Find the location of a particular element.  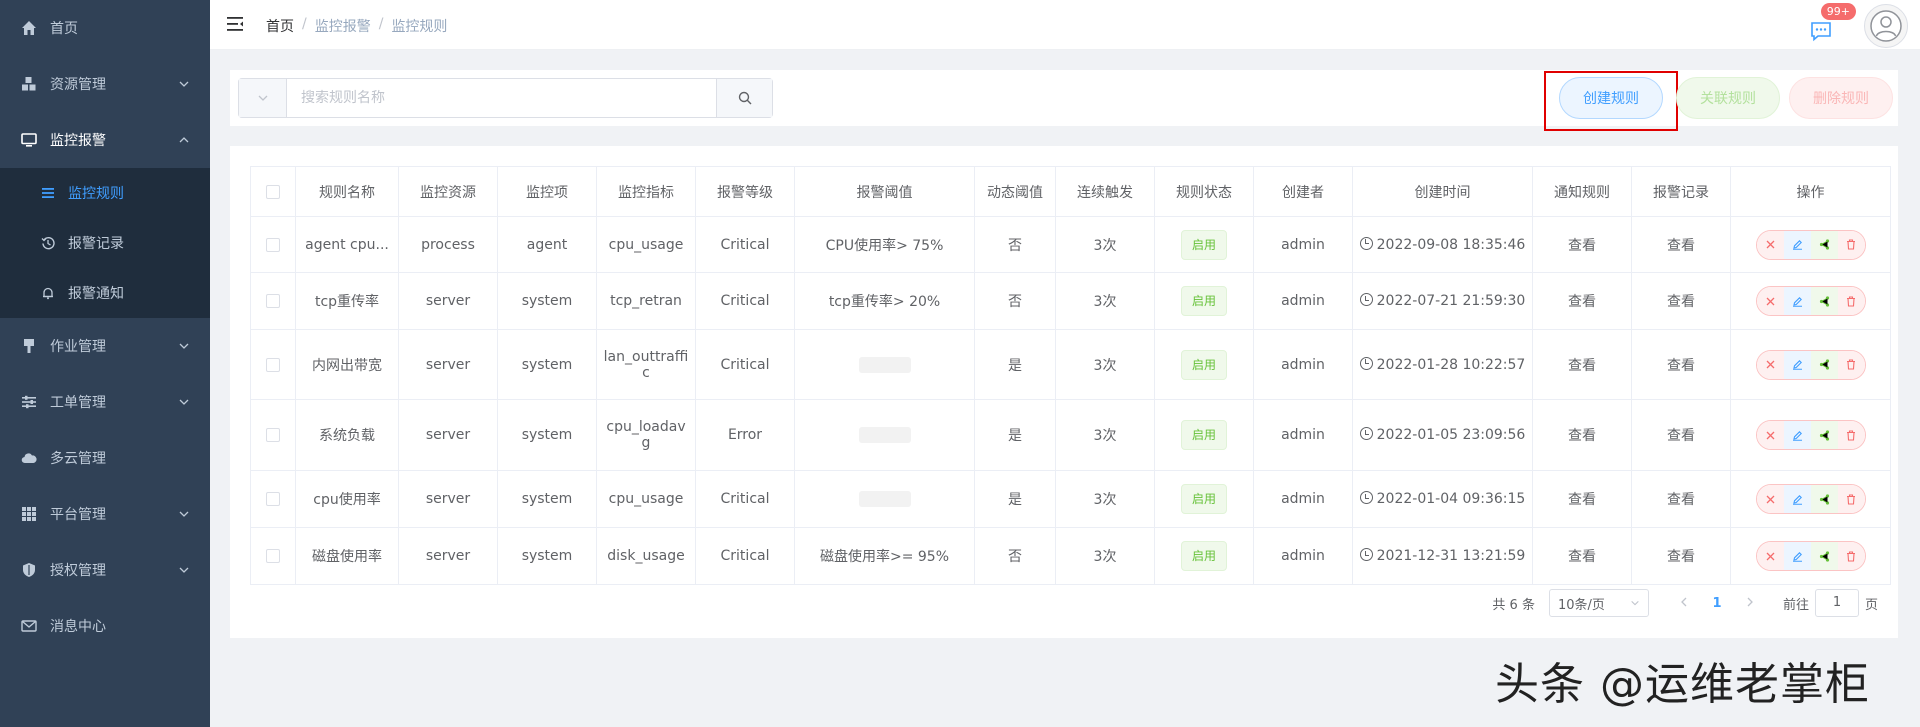

resource-cell: process is located at coordinates (448, 244).